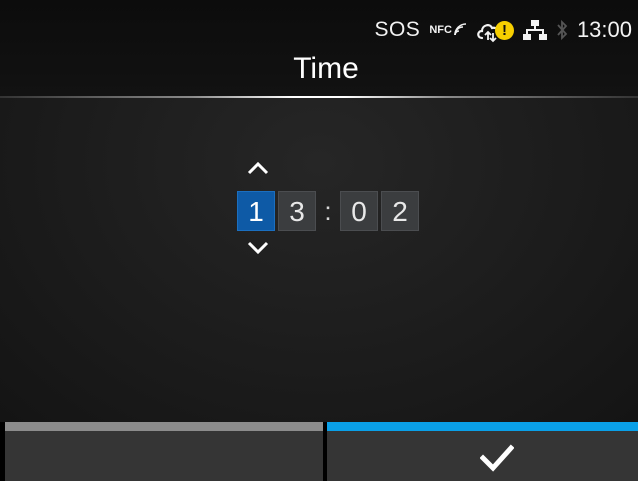 Image resolution: width=638 pixels, height=481 pixels. What do you see at coordinates (482, 426) in the screenshot?
I see `right-softkey-strip` at bounding box center [482, 426].